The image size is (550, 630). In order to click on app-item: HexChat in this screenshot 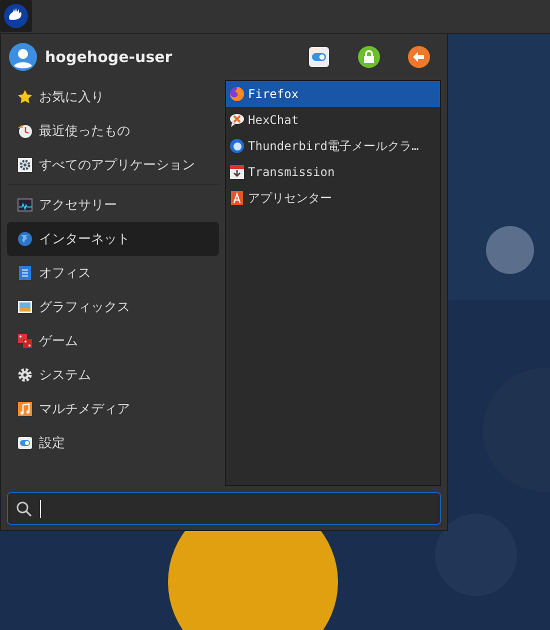, I will do `click(333, 120)`.